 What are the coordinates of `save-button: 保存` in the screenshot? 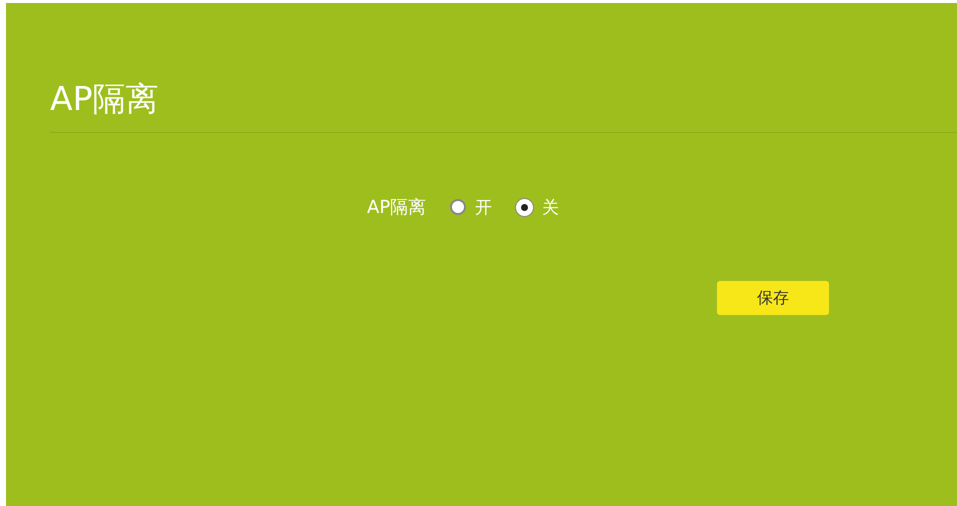 It's located at (773, 298).